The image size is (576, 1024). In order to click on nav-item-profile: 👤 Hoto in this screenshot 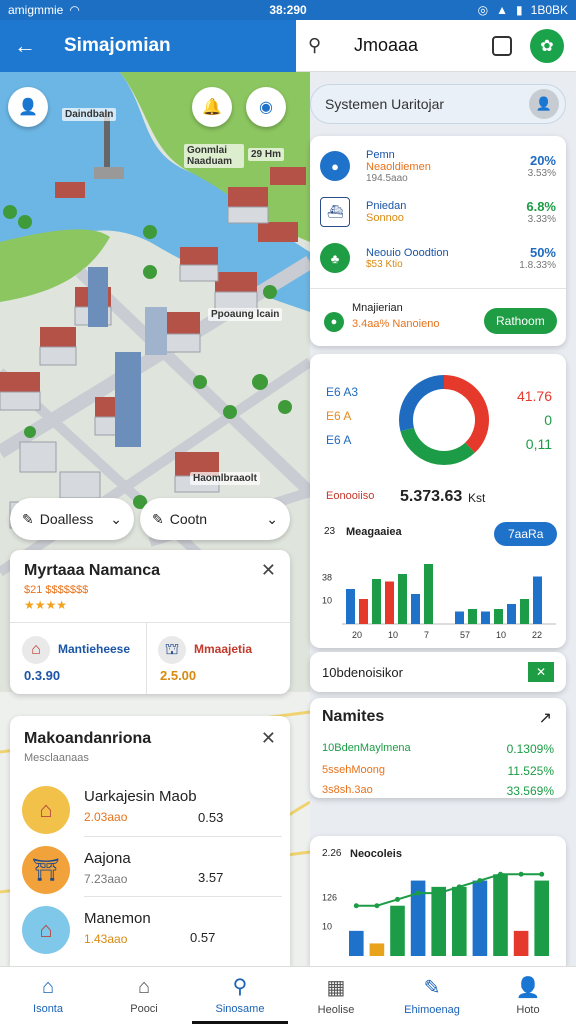, I will do `click(528, 995)`.